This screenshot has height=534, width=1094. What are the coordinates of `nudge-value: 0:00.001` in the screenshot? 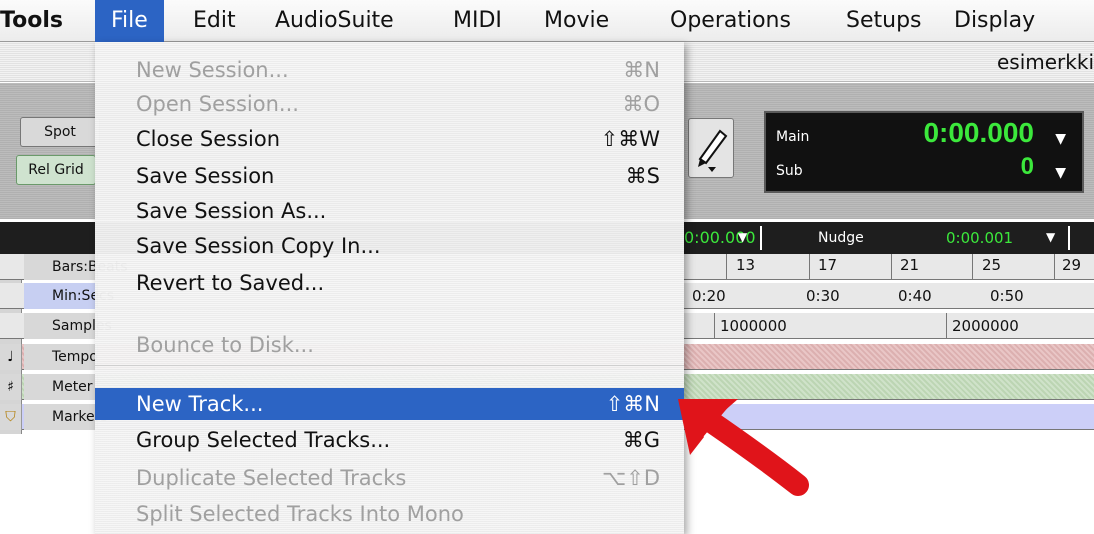 It's located at (979, 238).